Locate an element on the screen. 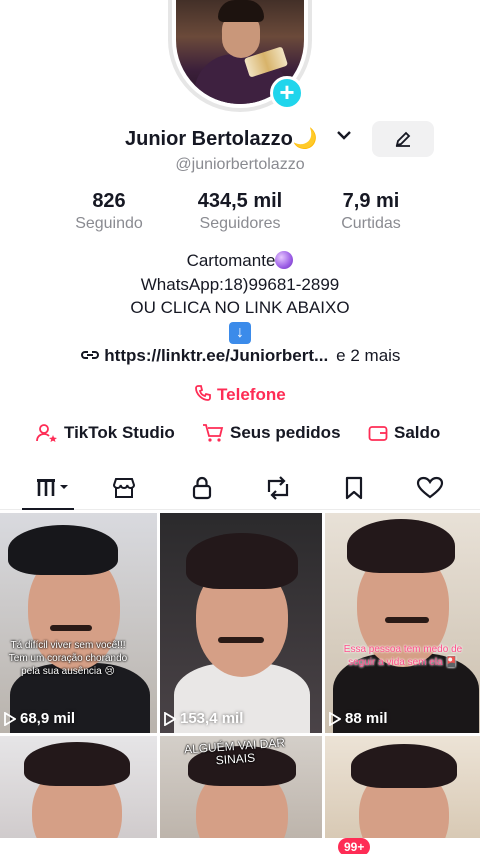  active-tab-indicator is located at coordinates (48, 509).